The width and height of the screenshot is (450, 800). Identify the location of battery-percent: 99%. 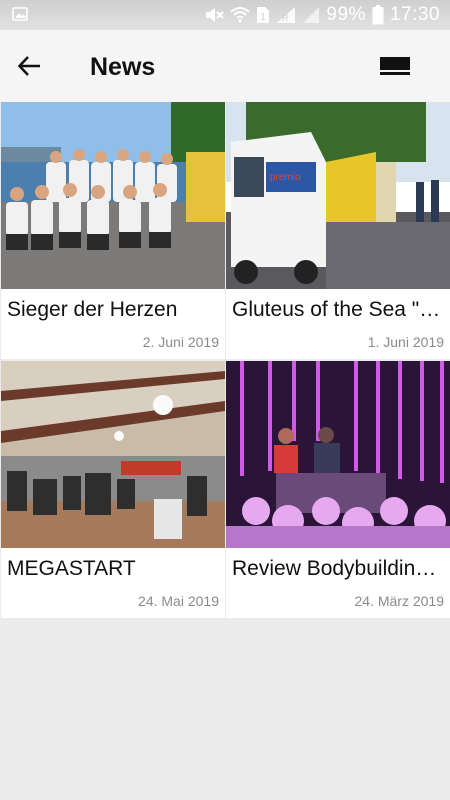
(346, 14).